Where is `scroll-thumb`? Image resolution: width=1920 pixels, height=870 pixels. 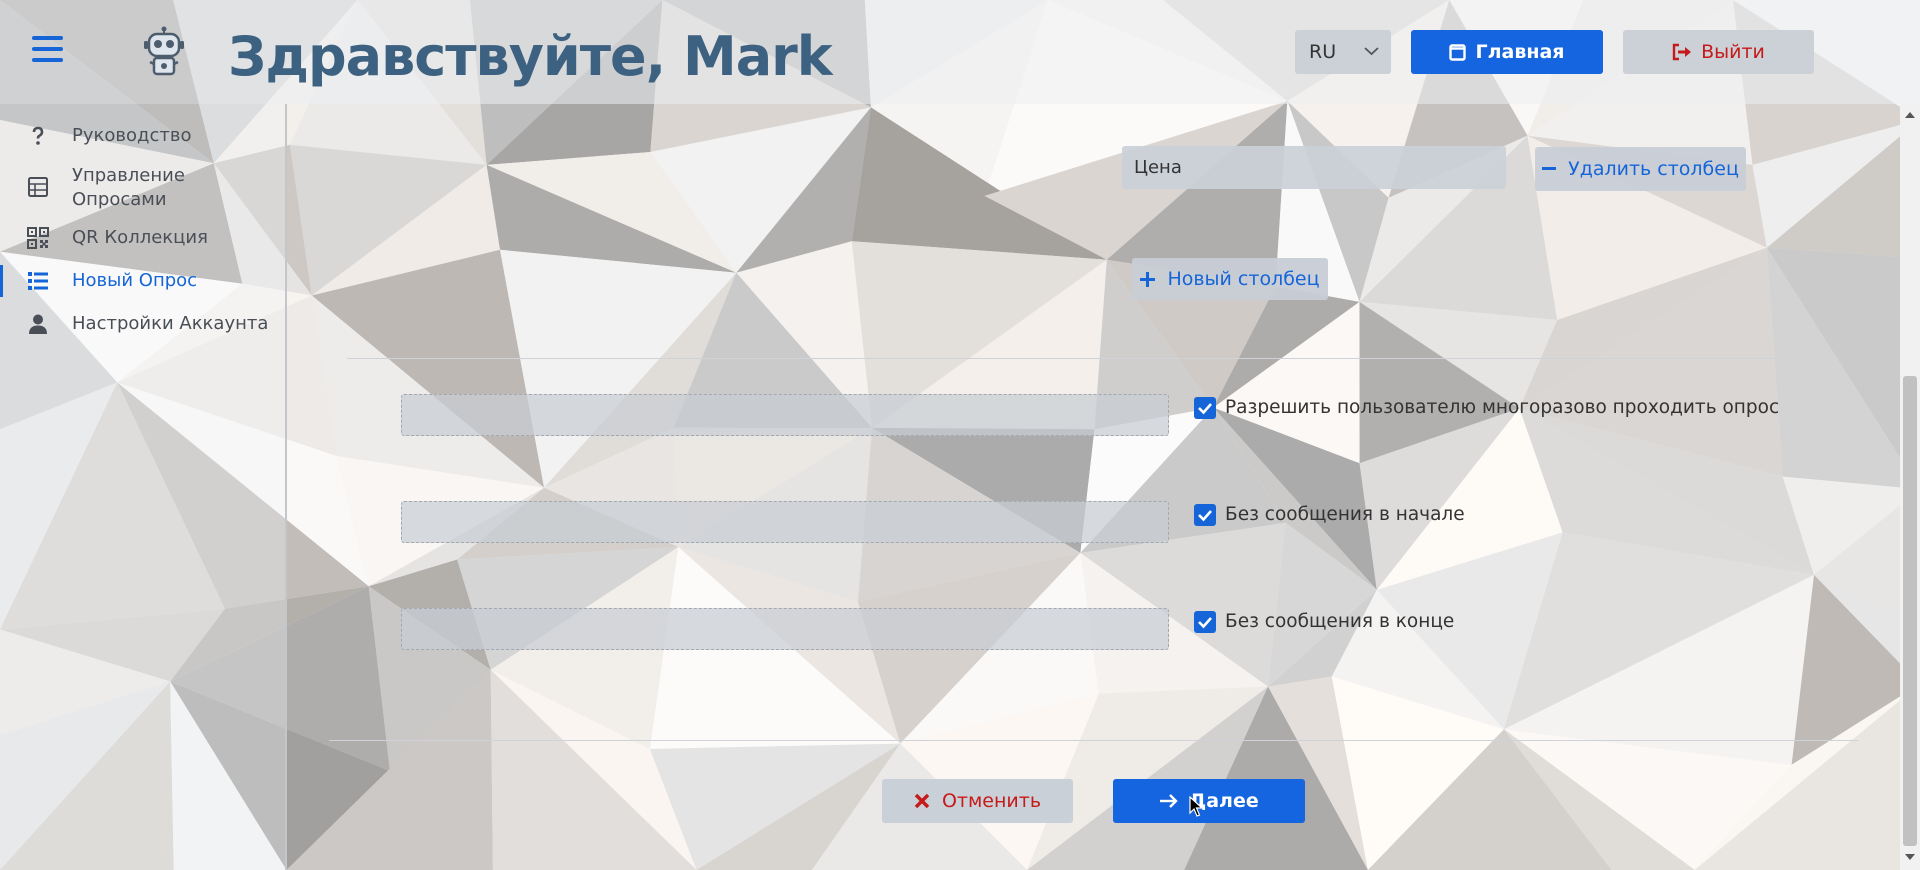
scroll-thumb is located at coordinates (1910, 611).